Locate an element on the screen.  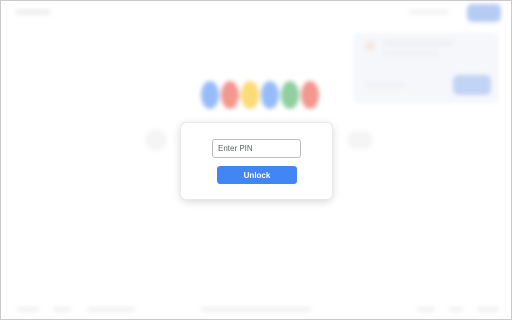
blurred-top-right-links is located at coordinates (429, 12).